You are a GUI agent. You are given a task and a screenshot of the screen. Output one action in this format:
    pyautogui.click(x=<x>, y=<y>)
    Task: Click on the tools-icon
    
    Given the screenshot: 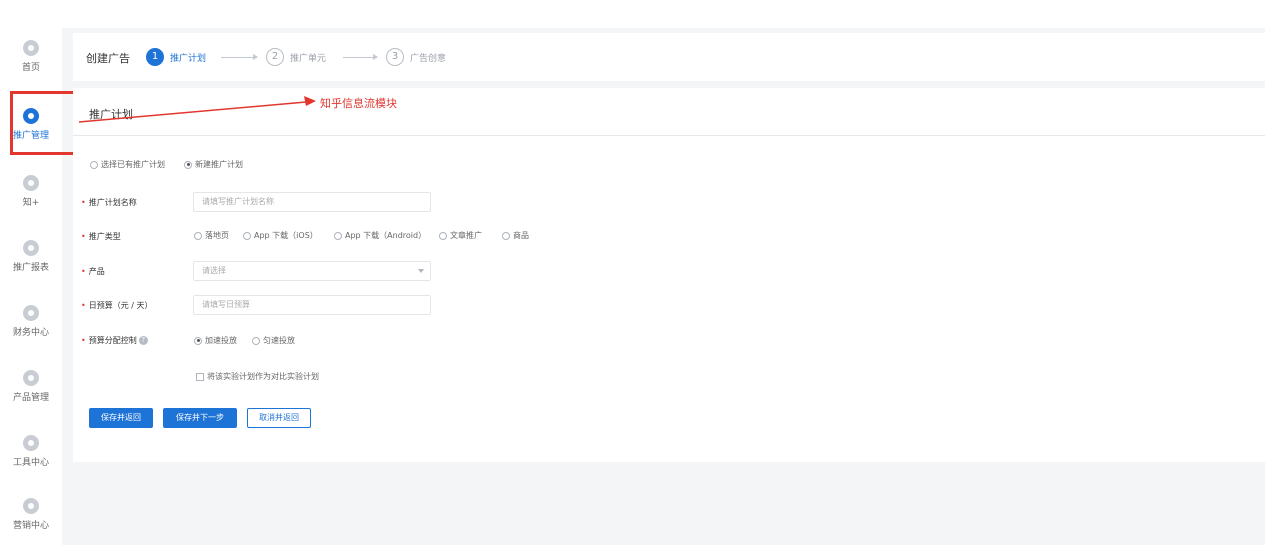 What is the action you would take?
    pyautogui.click(x=31, y=443)
    